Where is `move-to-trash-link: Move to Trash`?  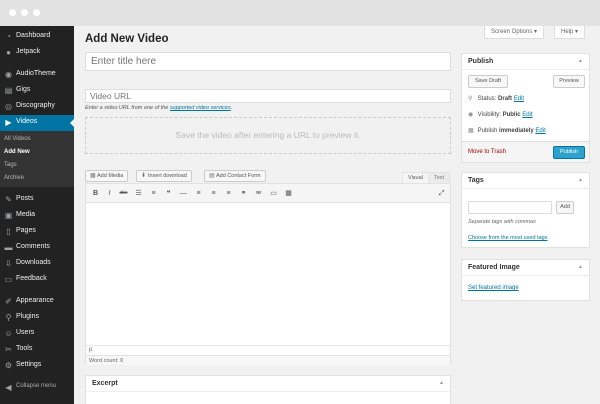
move-to-trash-link: Move to Trash is located at coordinates (487, 152).